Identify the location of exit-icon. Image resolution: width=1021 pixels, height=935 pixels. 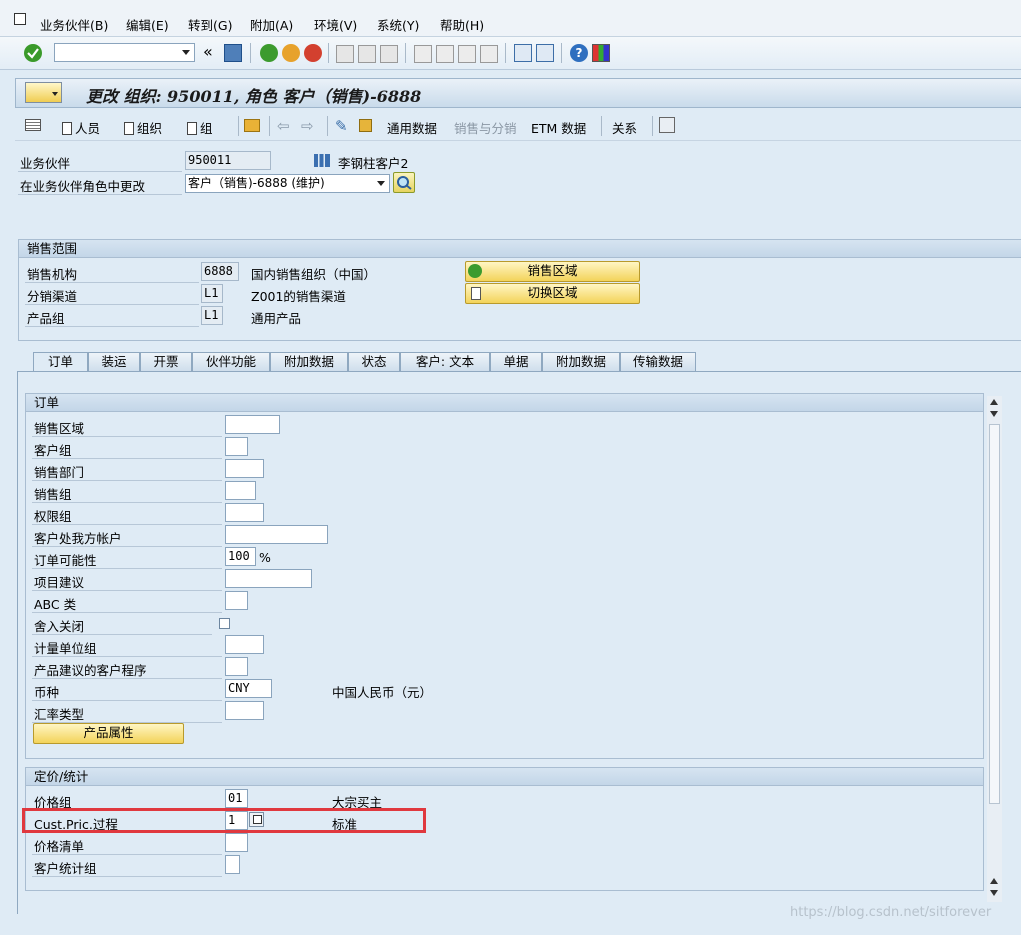
(291, 53).